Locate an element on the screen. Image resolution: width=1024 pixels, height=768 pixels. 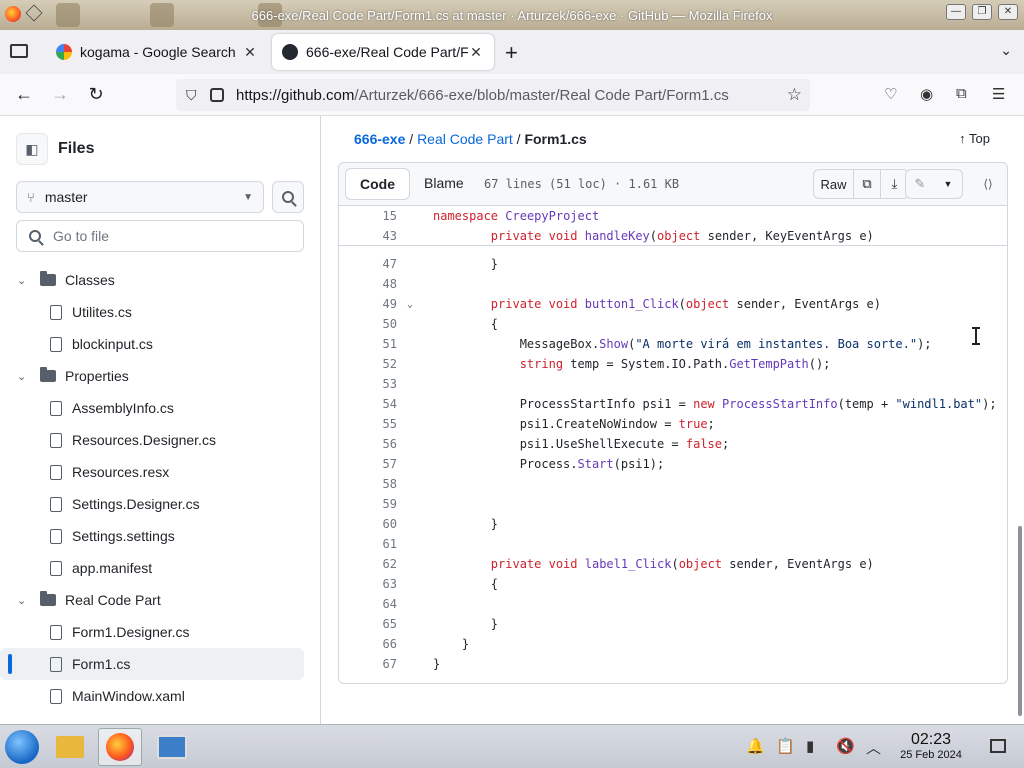
tree-file: Resources.Designer.cs is located at coordinates (160, 440).